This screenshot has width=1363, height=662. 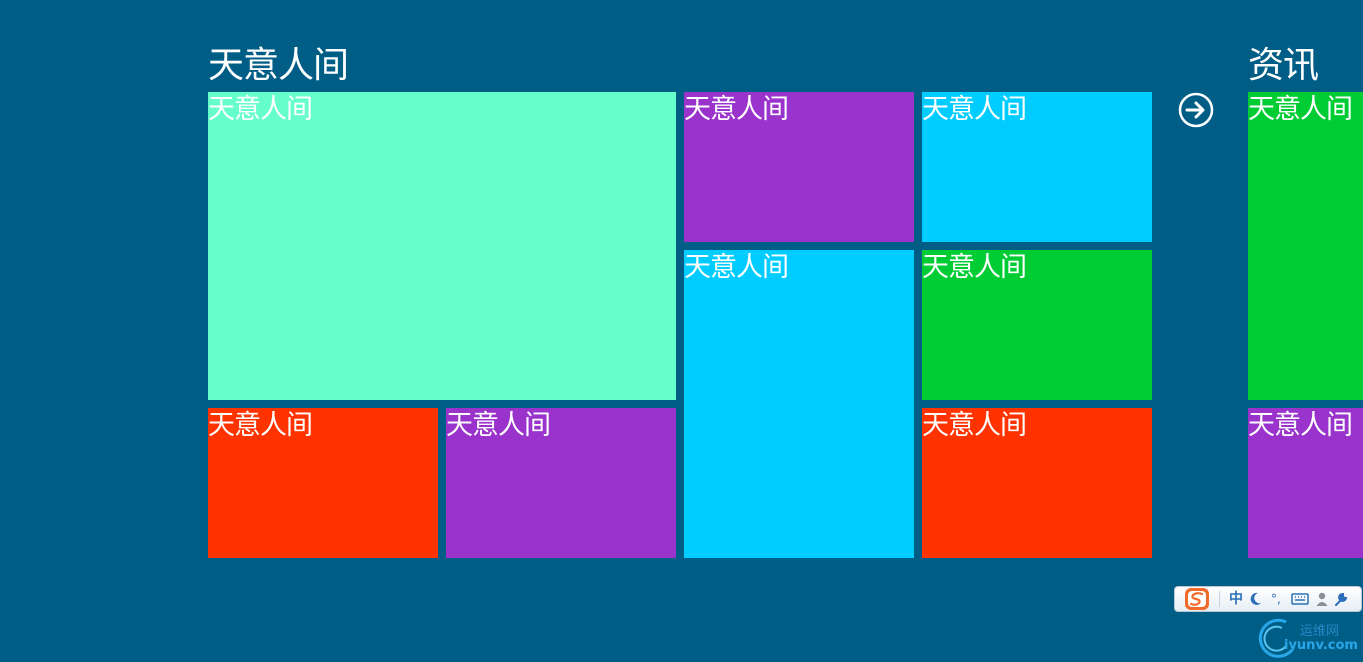 I want to click on tile-red-bottom-left: 天意人间, so click(x=323, y=483).